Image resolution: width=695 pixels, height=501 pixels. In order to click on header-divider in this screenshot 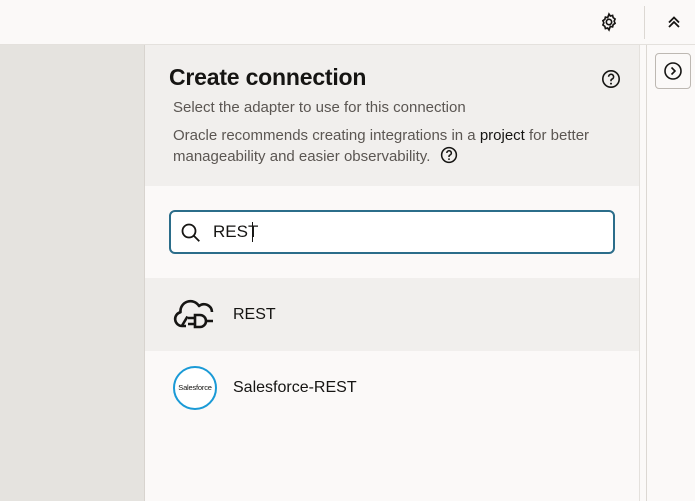, I will do `click(644, 22)`.